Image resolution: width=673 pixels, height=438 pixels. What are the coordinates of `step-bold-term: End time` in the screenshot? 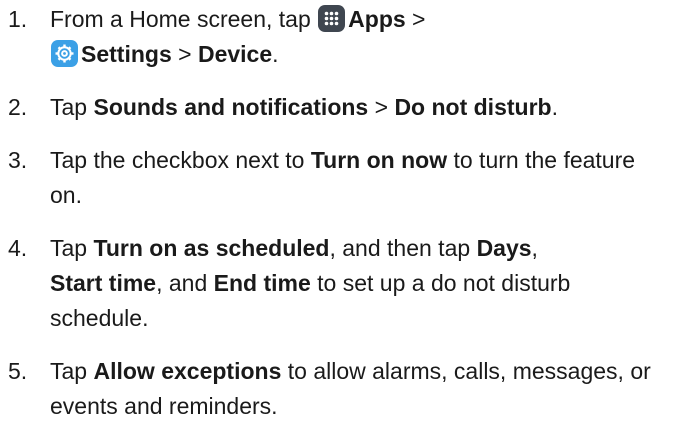 It's located at (262, 283).